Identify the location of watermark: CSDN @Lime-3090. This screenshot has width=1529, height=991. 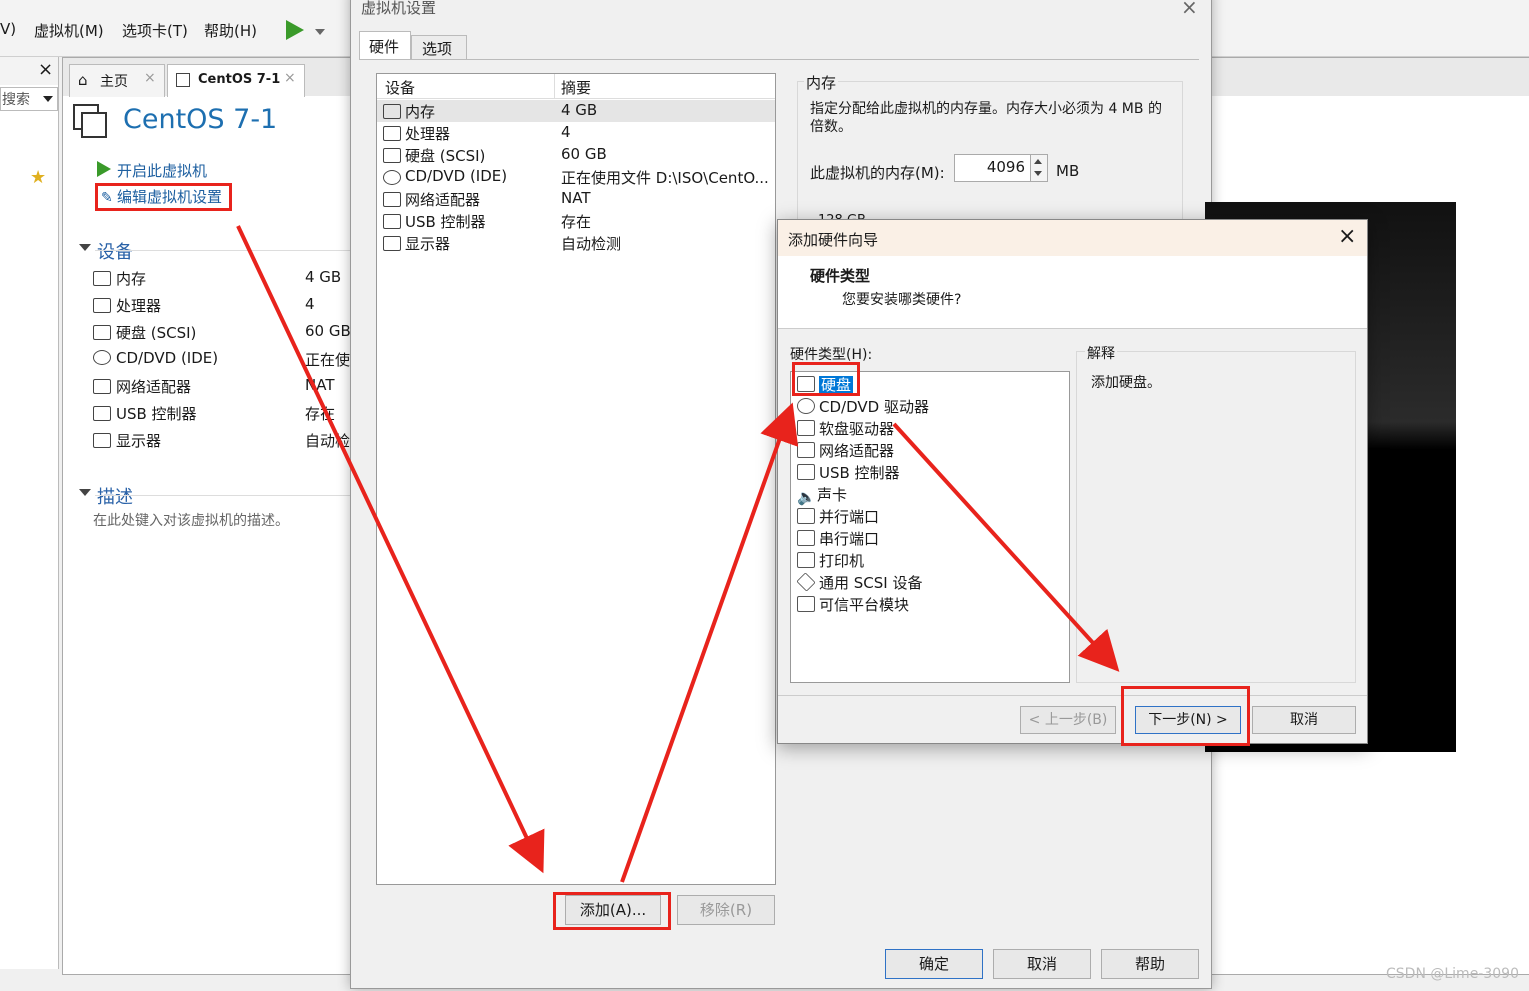
(1452, 974).